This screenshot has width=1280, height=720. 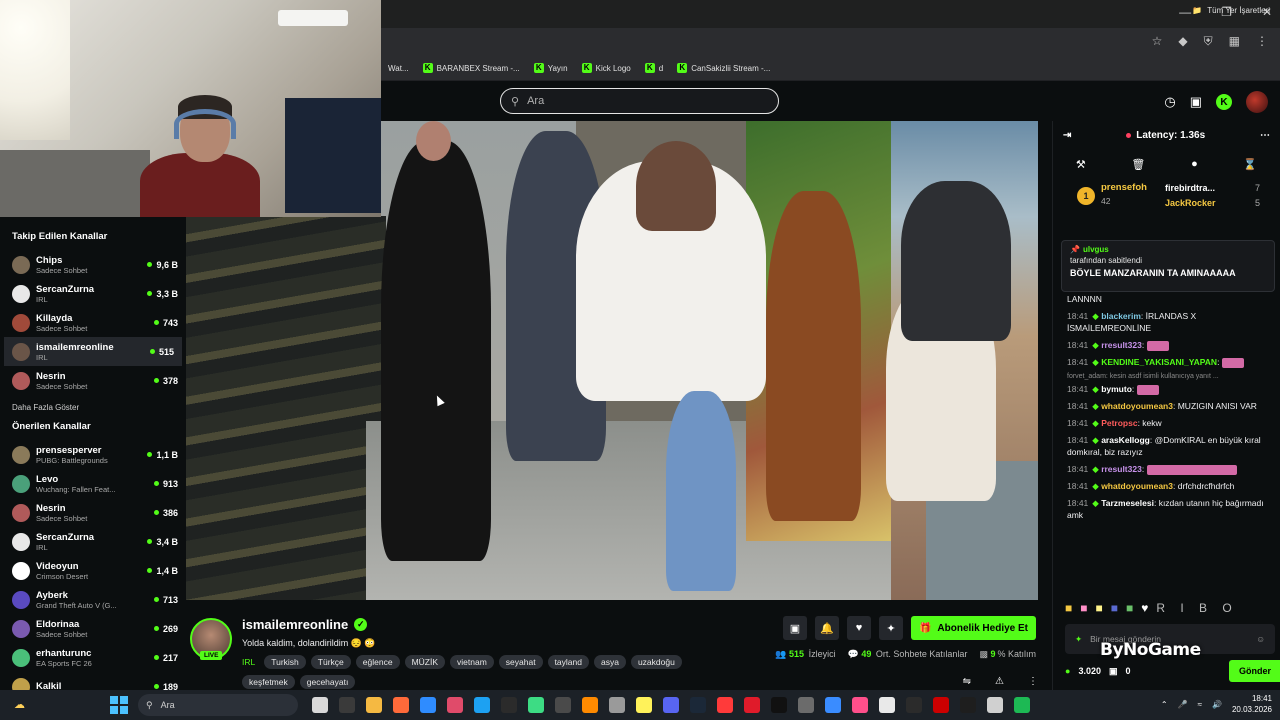 What do you see at coordinates (1121, 316) in the screenshot?
I see `message-username: blackerim` at bounding box center [1121, 316].